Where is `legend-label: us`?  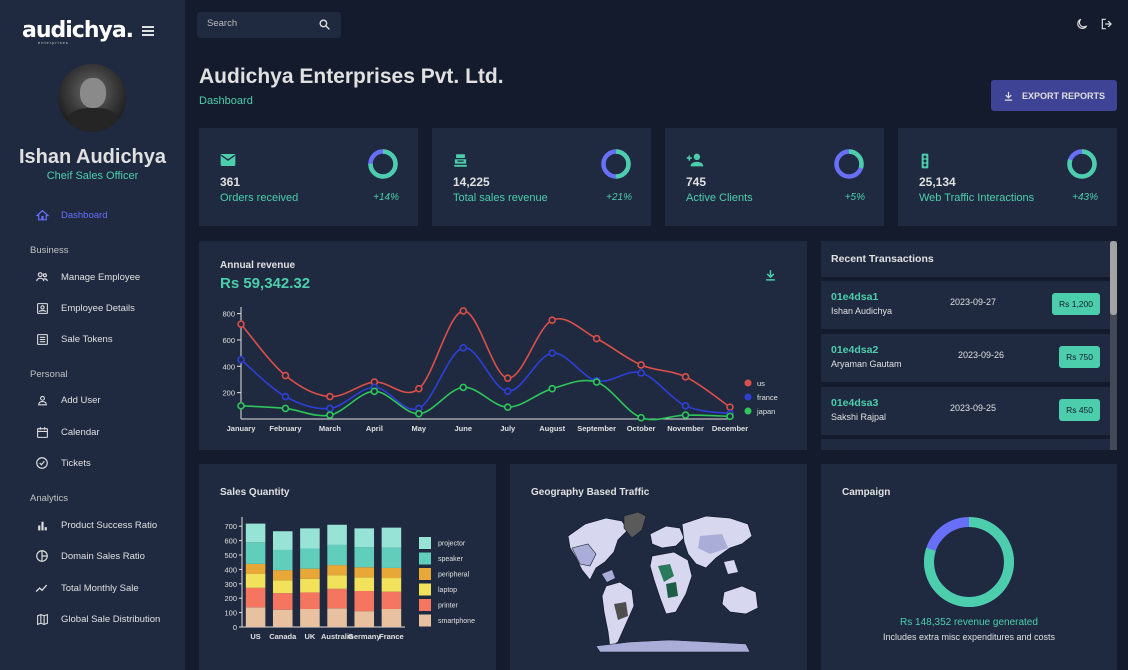
legend-label: us is located at coordinates (761, 383).